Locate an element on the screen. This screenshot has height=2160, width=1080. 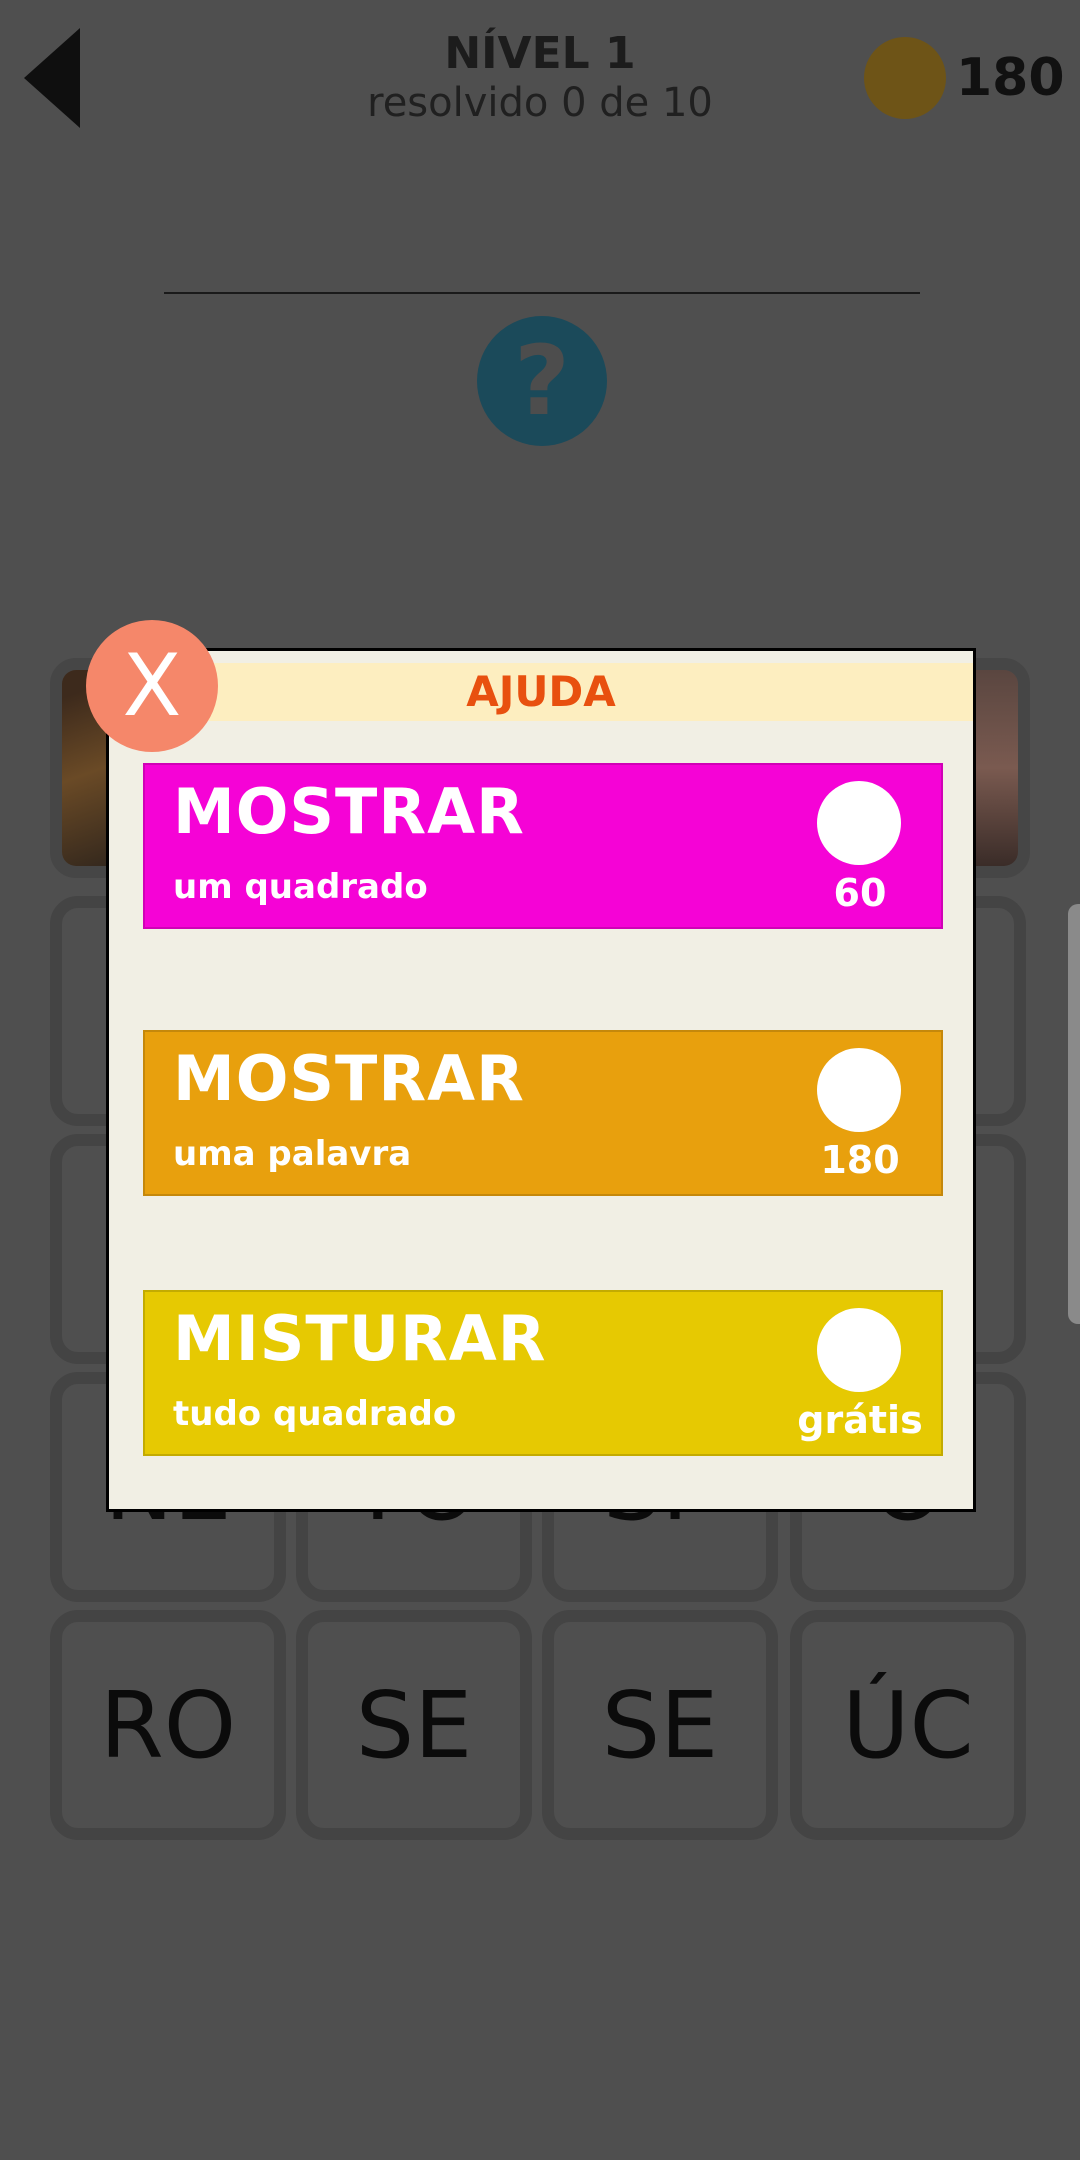
close-icon: X is located at coordinates (152, 686).